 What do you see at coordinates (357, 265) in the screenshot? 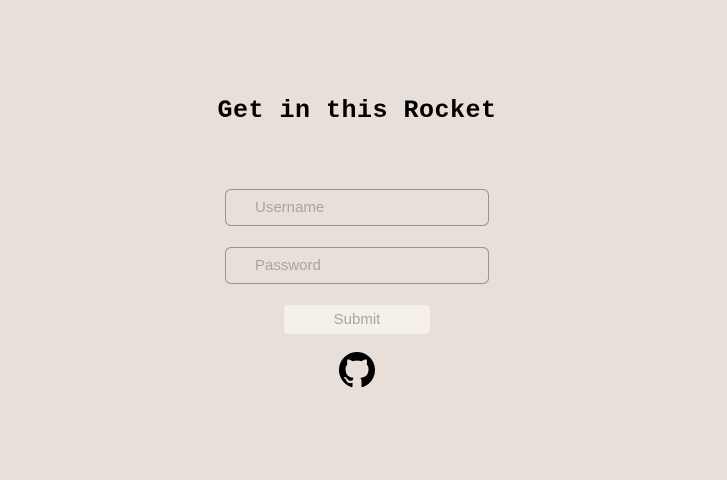
I see `password-input` at bounding box center [357, 265].